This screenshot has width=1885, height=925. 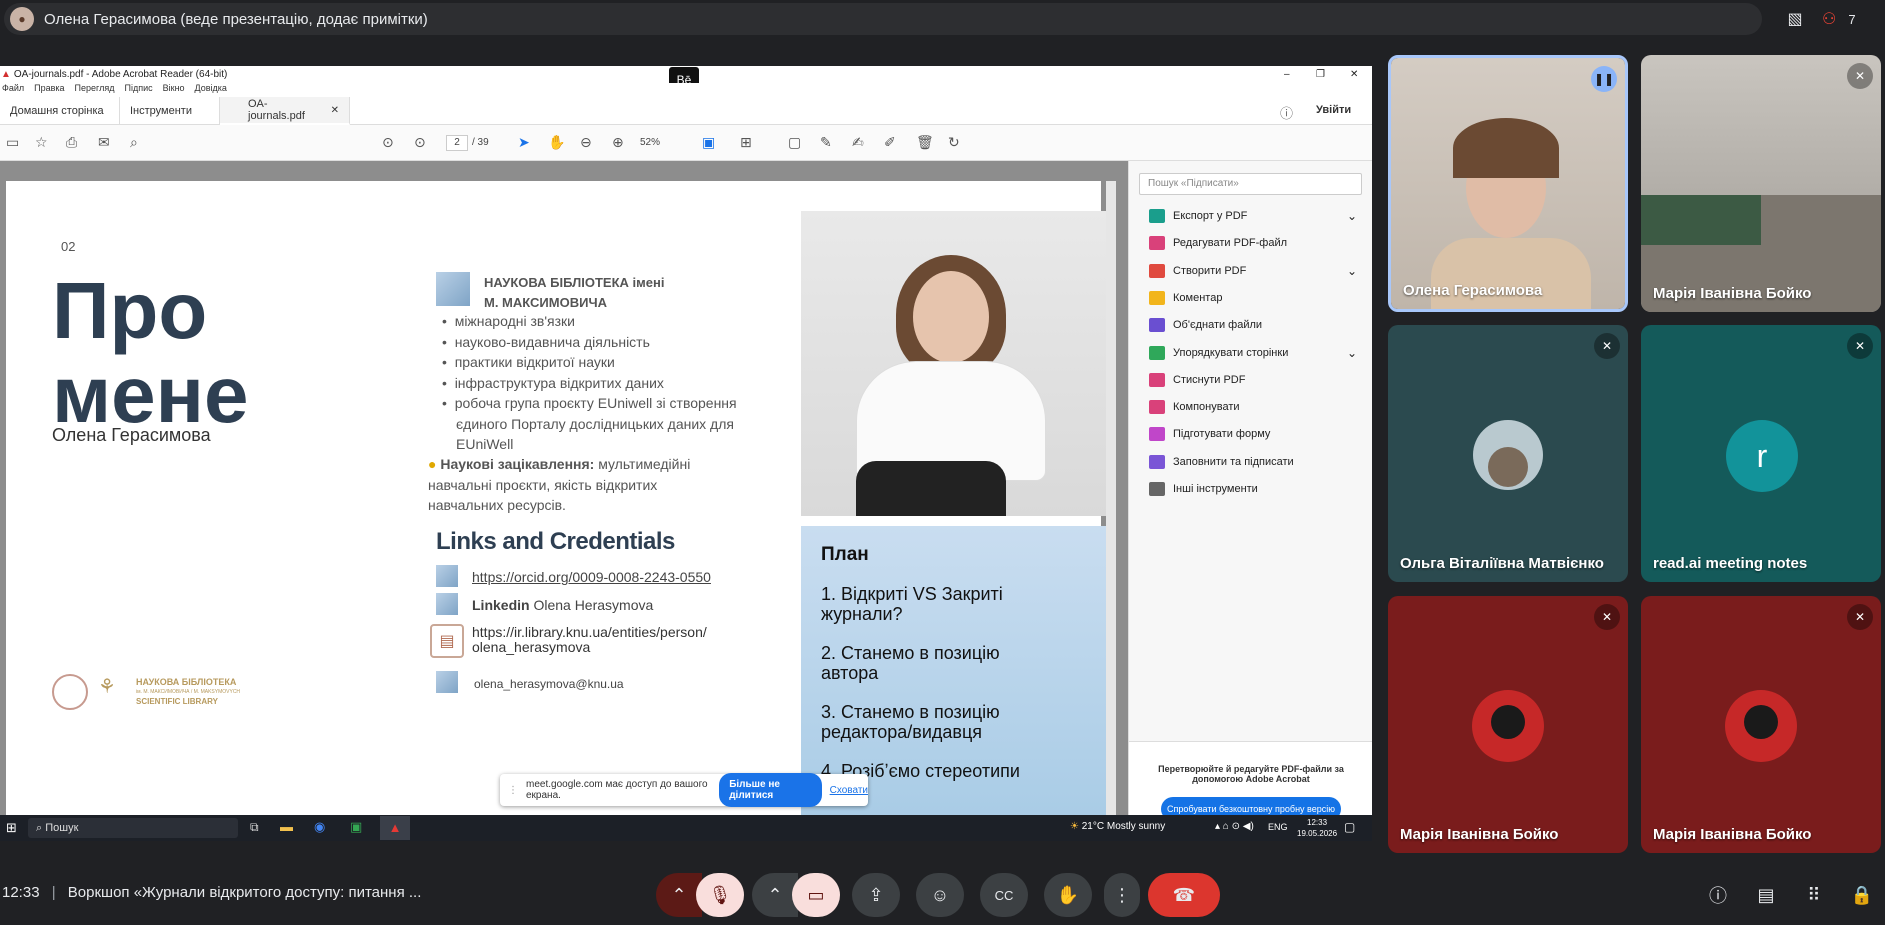 What do you see at coordinates (1251, 407) in the screenshot?
I see `tool-item: Компонувати` at bounding box center [1251, 407].